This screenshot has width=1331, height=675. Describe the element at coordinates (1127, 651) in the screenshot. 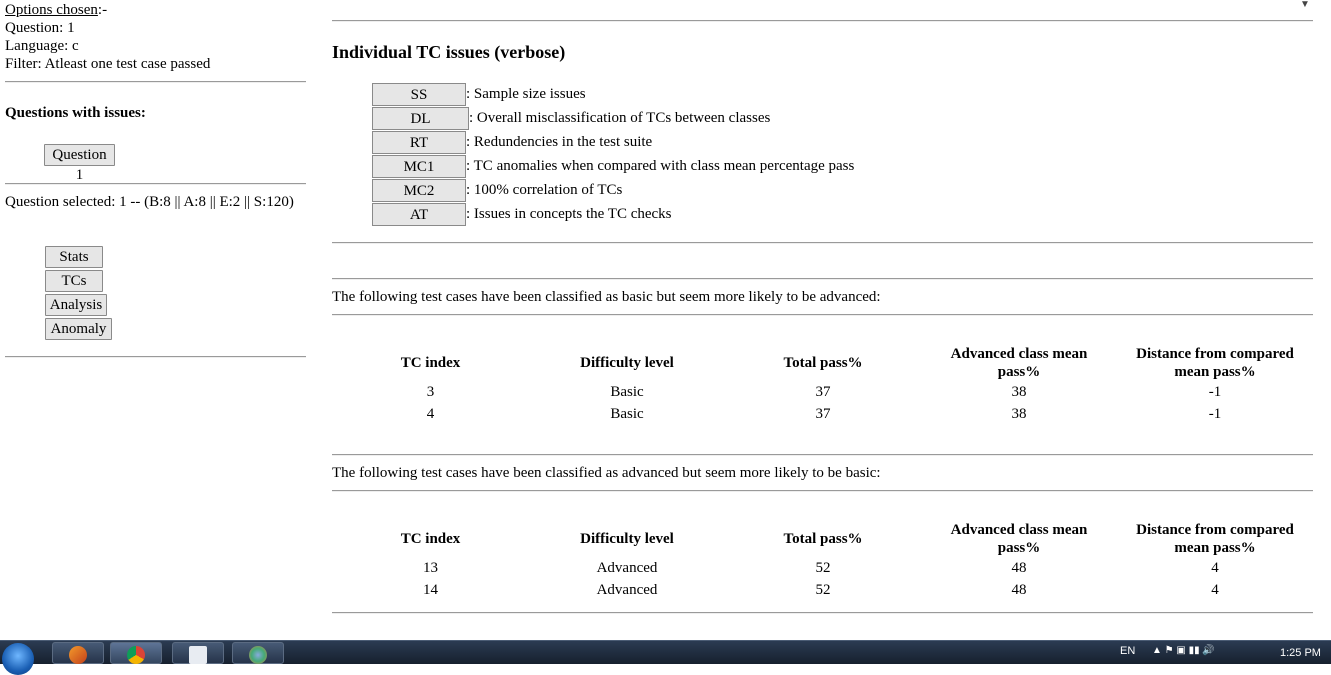

I see `language-indicator: EN` at that location.